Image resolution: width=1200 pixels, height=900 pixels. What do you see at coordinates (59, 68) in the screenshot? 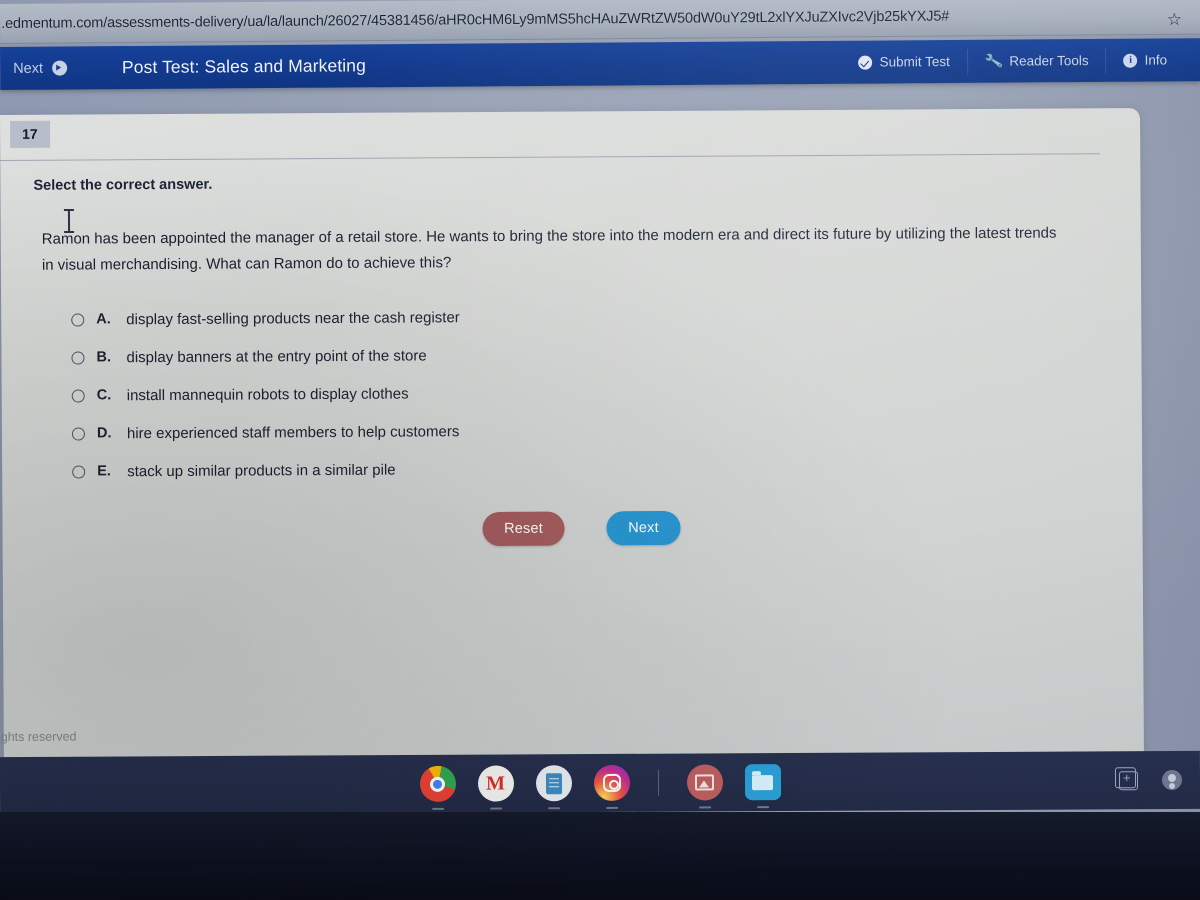
I see `arrow-circle-right-icon` at bounding box center [59, 68].